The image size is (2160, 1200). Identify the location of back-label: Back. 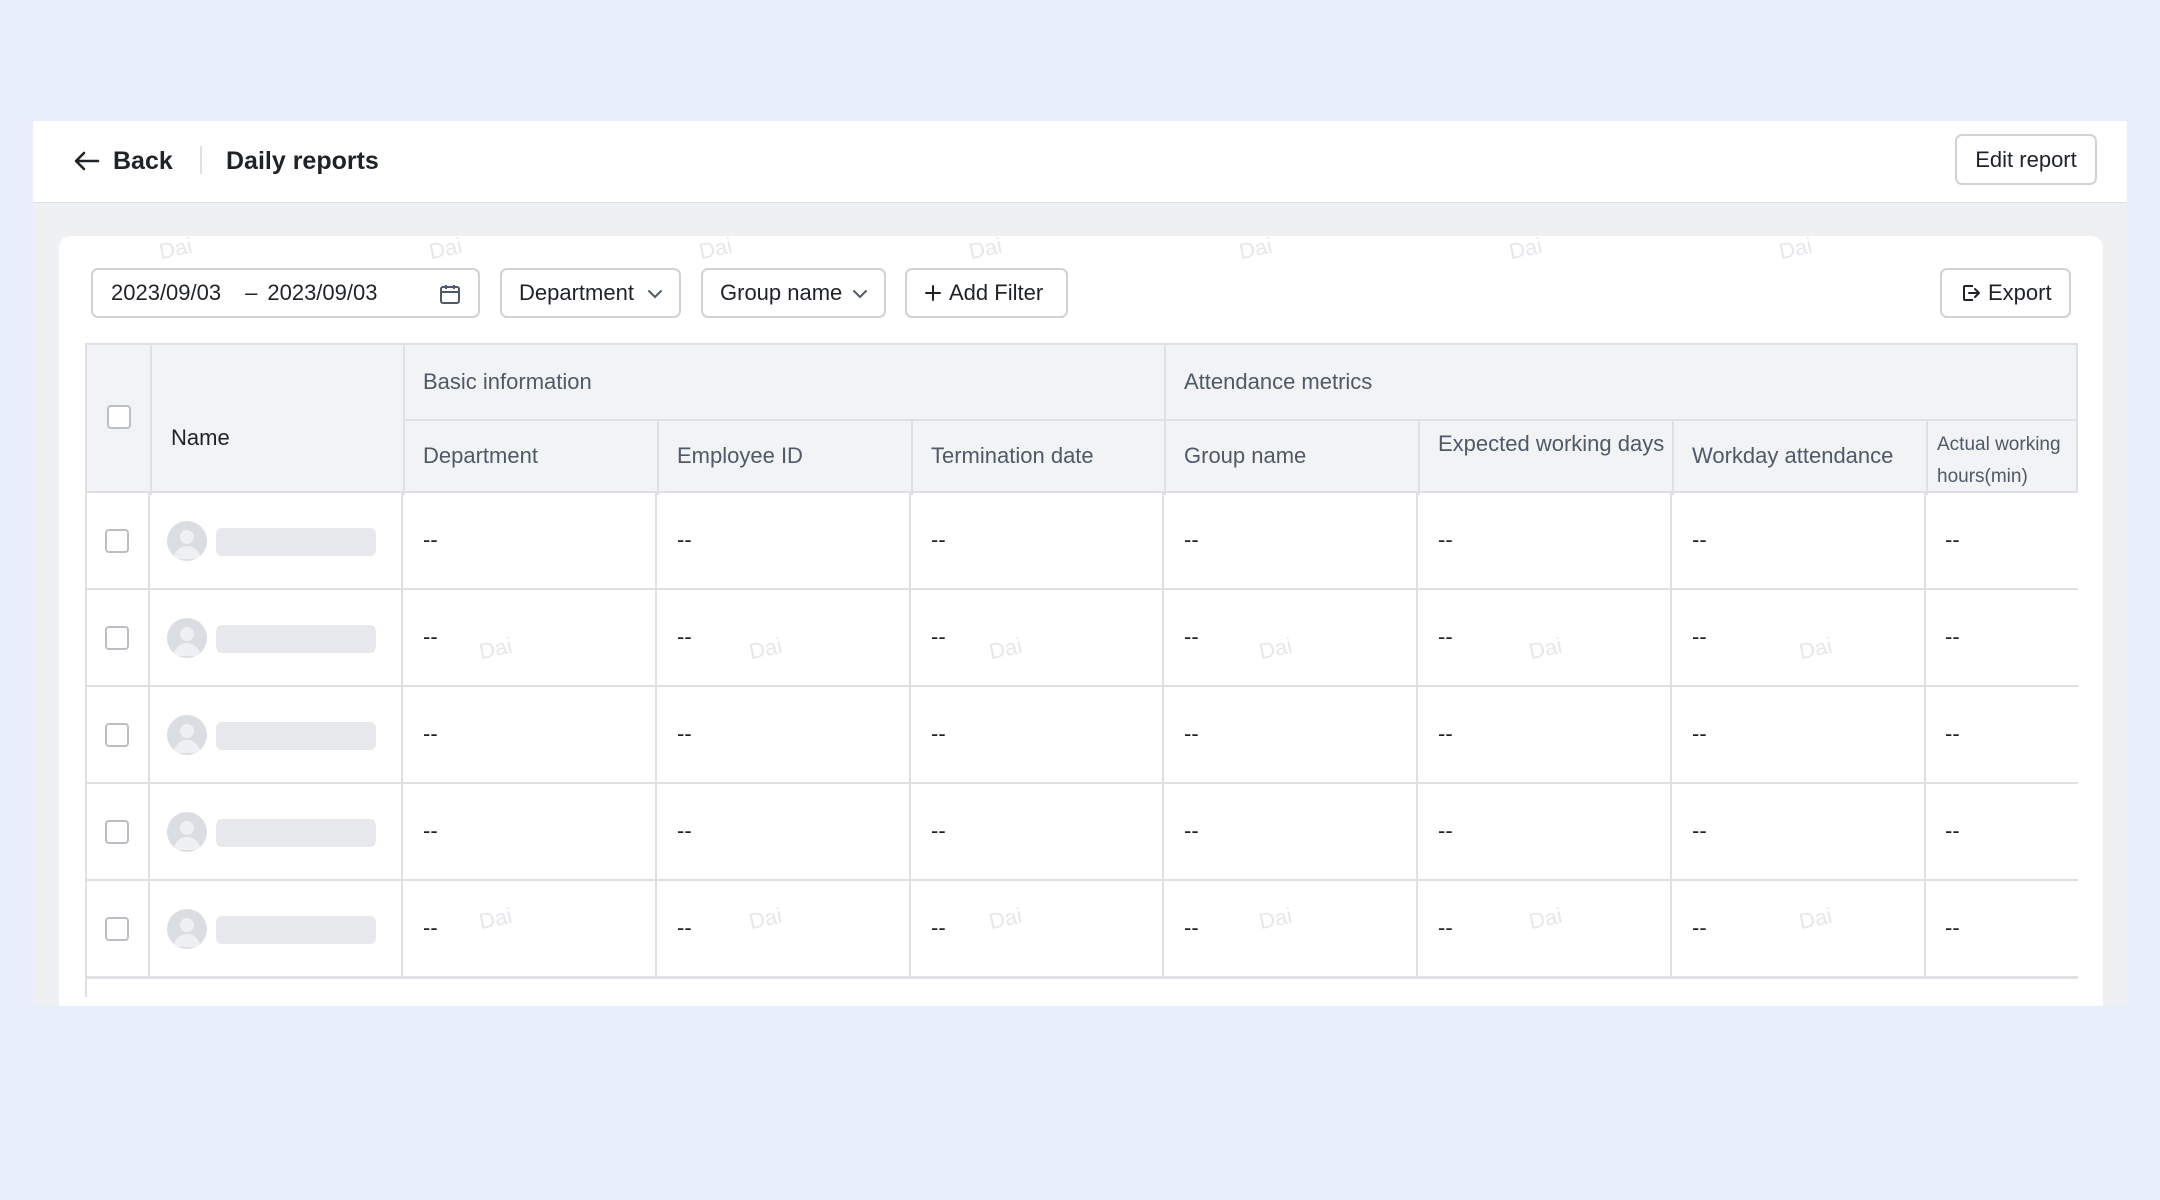
(143, 160).